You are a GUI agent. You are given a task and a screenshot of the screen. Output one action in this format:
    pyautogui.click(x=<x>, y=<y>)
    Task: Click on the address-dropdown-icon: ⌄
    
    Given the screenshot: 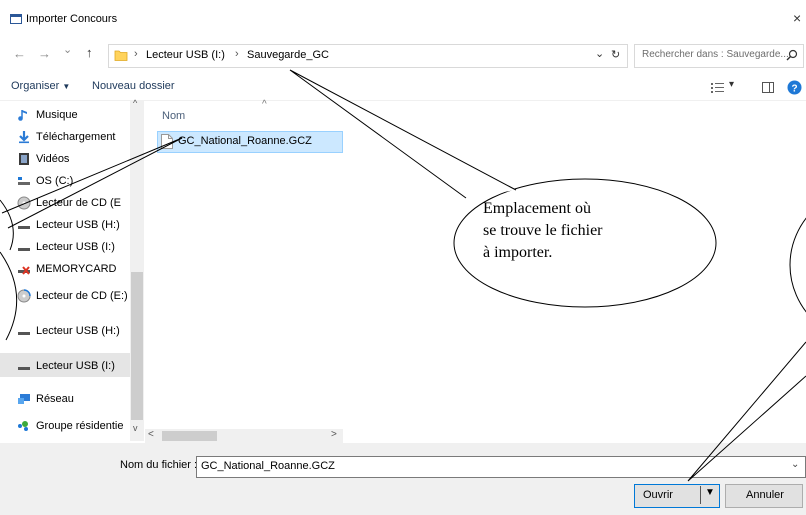 What is the action you would take?
    pyautogui.click(x=599, y=53)
    